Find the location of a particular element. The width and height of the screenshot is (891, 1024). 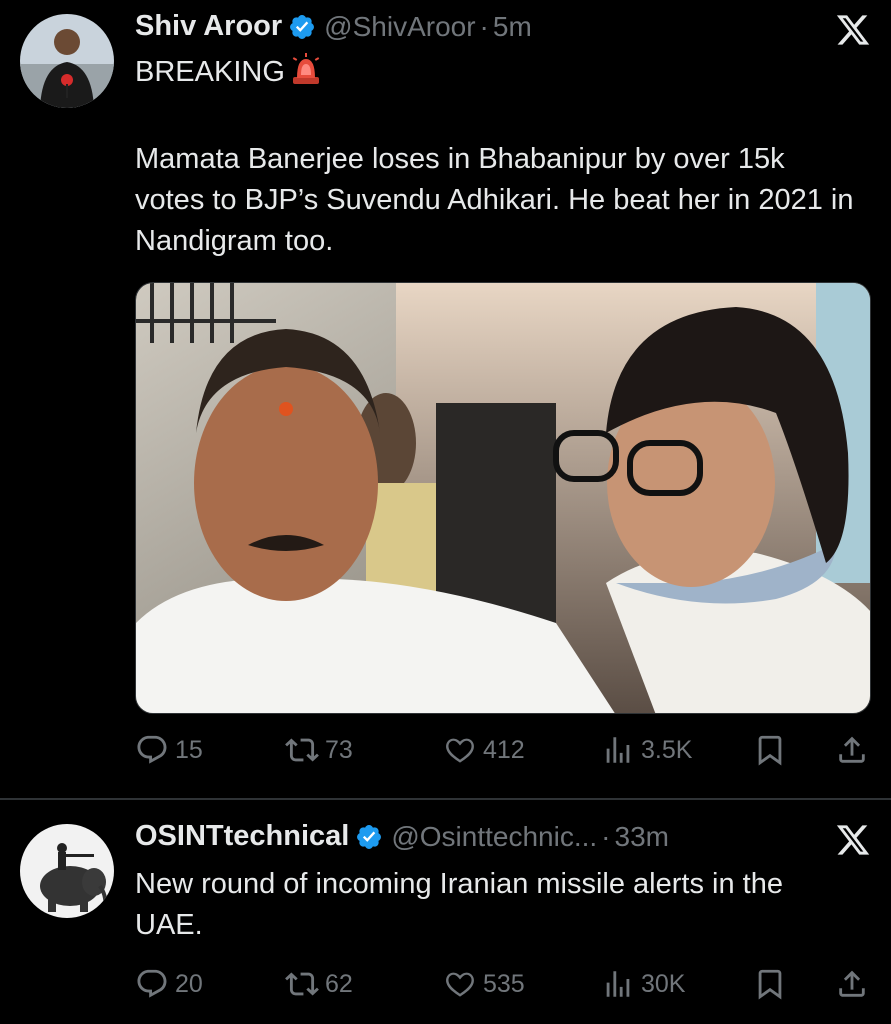

like-button: 535 is located at coordinates (484, 984).